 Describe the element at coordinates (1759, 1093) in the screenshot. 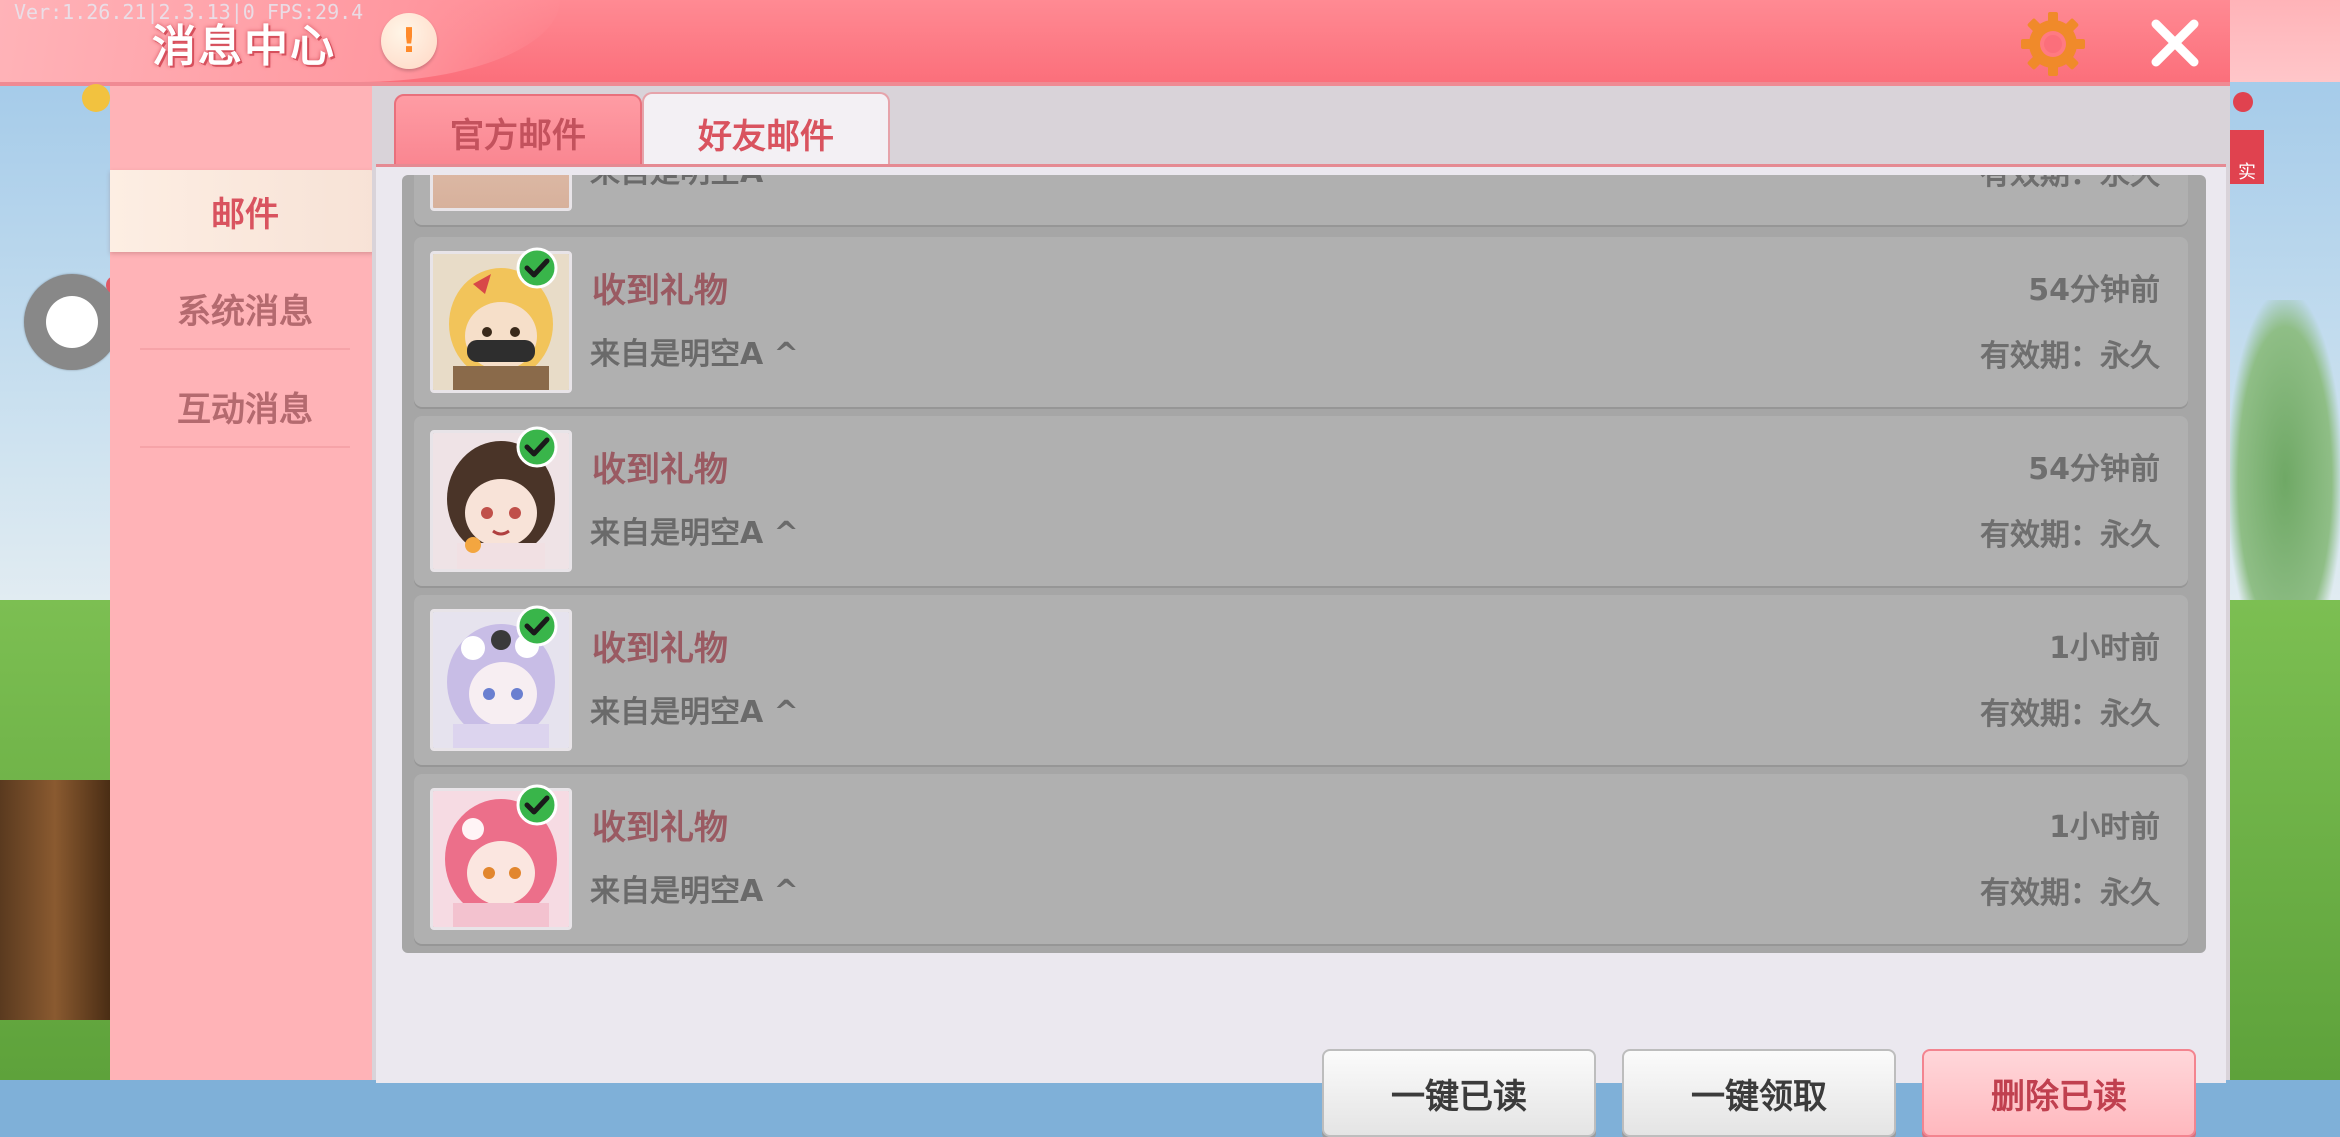

I see `claim-all-button: 一键领取` at that location.